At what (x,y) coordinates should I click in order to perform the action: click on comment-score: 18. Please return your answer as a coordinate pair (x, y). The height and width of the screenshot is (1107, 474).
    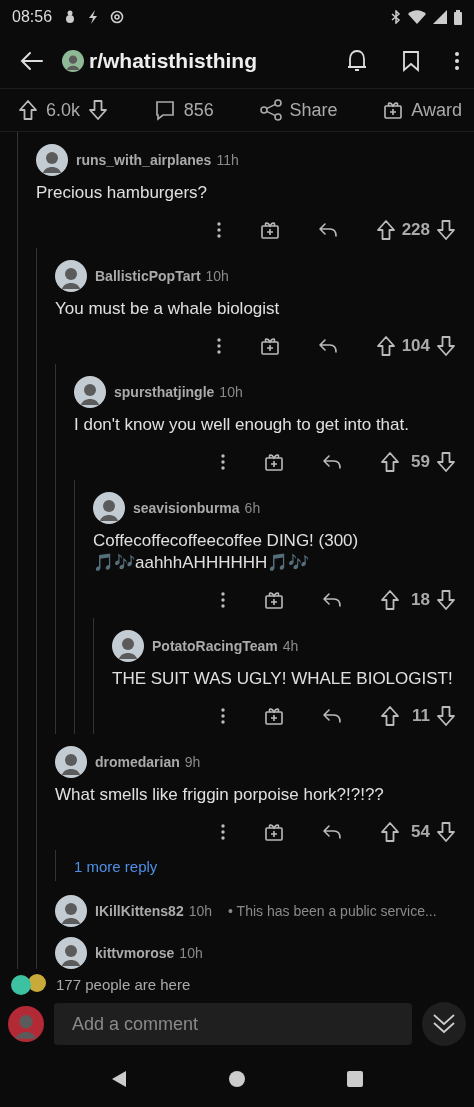
    Looking at the image, I should click on (420, 600).